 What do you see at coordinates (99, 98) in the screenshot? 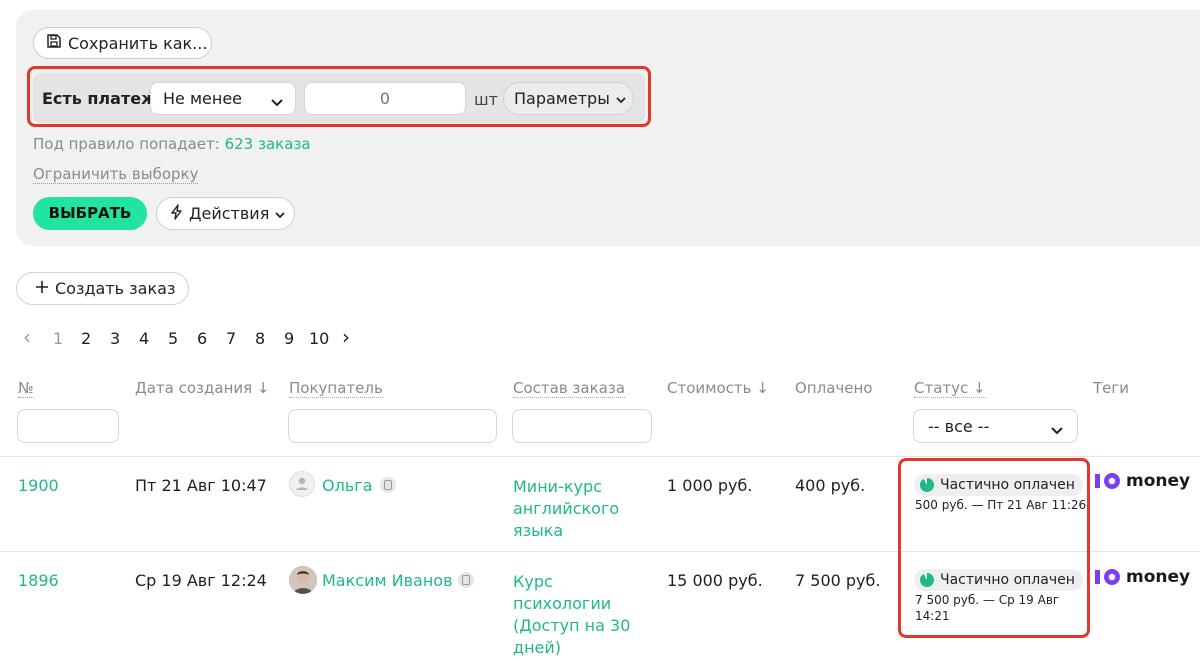
I see `rule-label: Есть платеж` at bounding box center [99, 98].